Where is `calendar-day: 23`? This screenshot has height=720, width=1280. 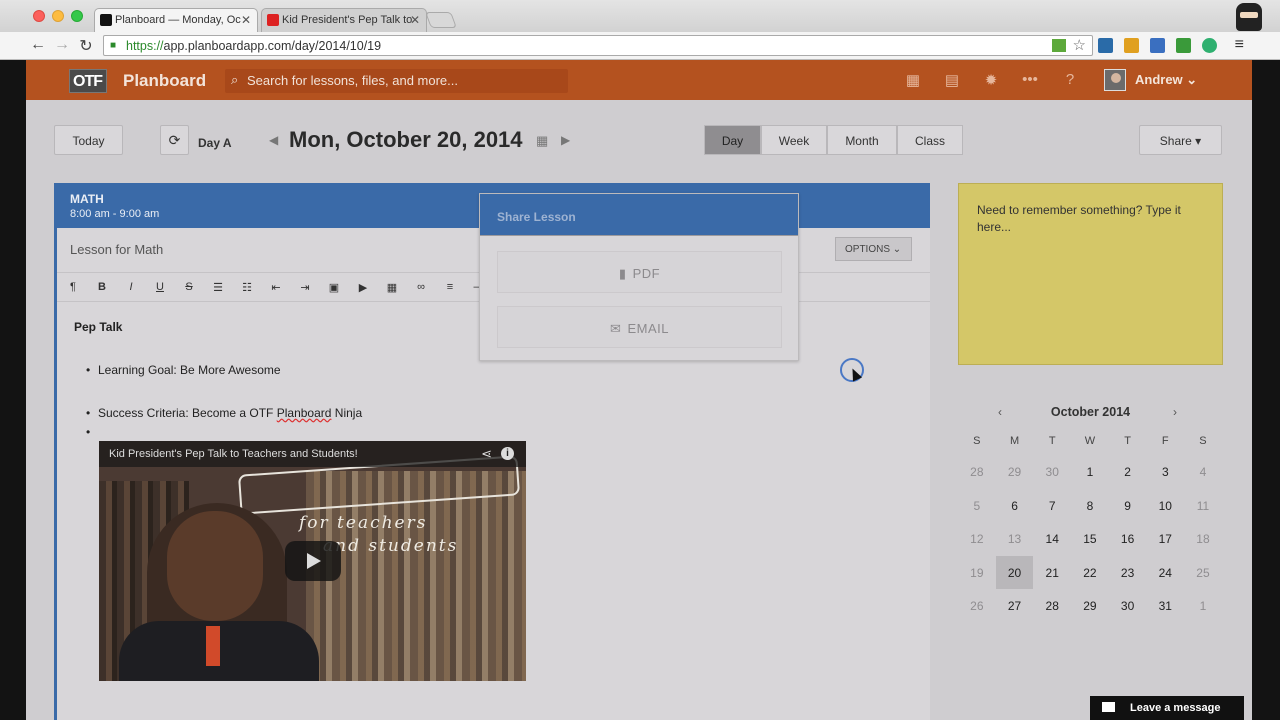
calendar-day: 23 is located at coordinates (1128, 573).